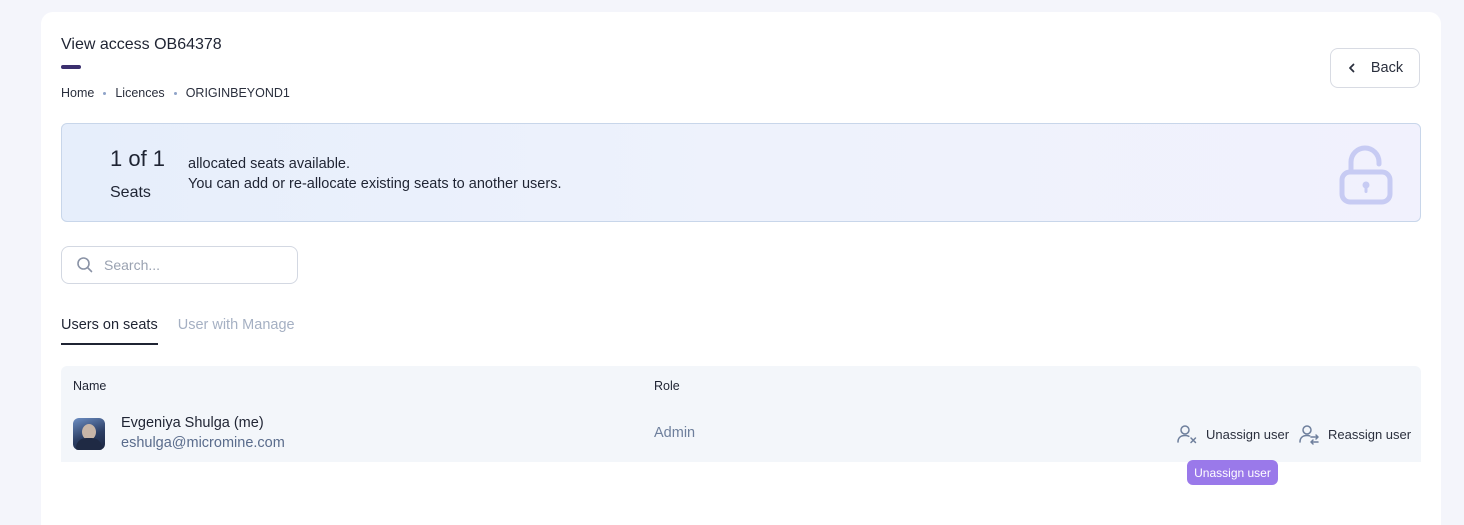 The width and height of the screenshot is (1464, 525). Describe the element at coordinates (130, 192) in the screenshot. I see `seats-label: Seats` at that location.